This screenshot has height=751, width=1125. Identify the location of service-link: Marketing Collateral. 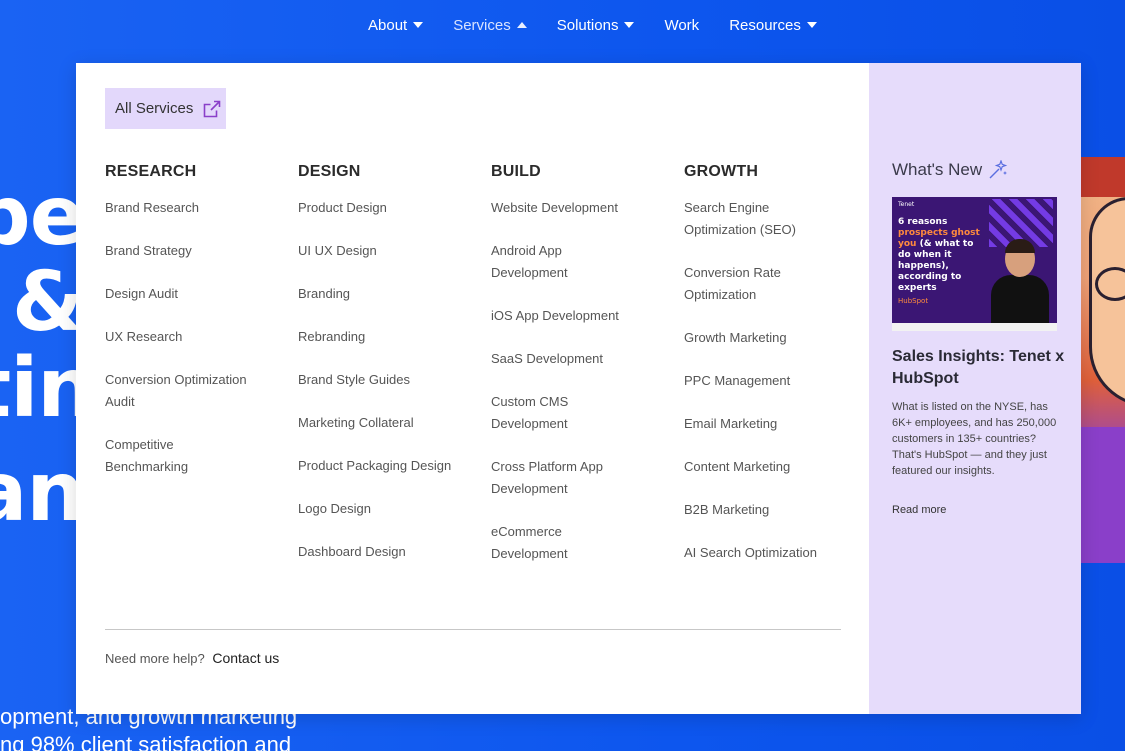
(385, 423).